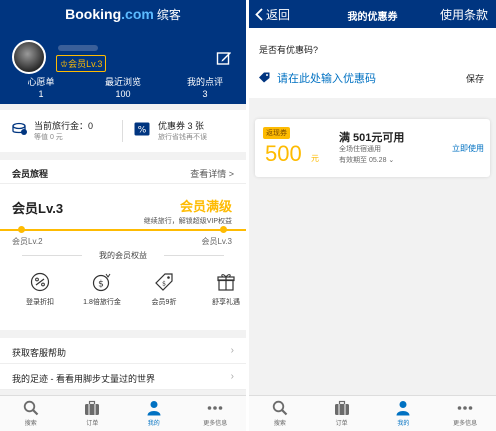 The width and height of the screenshot is (496, 431). Describe the element at coordinates (21, 229) in the screenshot. I see `progress-dot-start` at that location.